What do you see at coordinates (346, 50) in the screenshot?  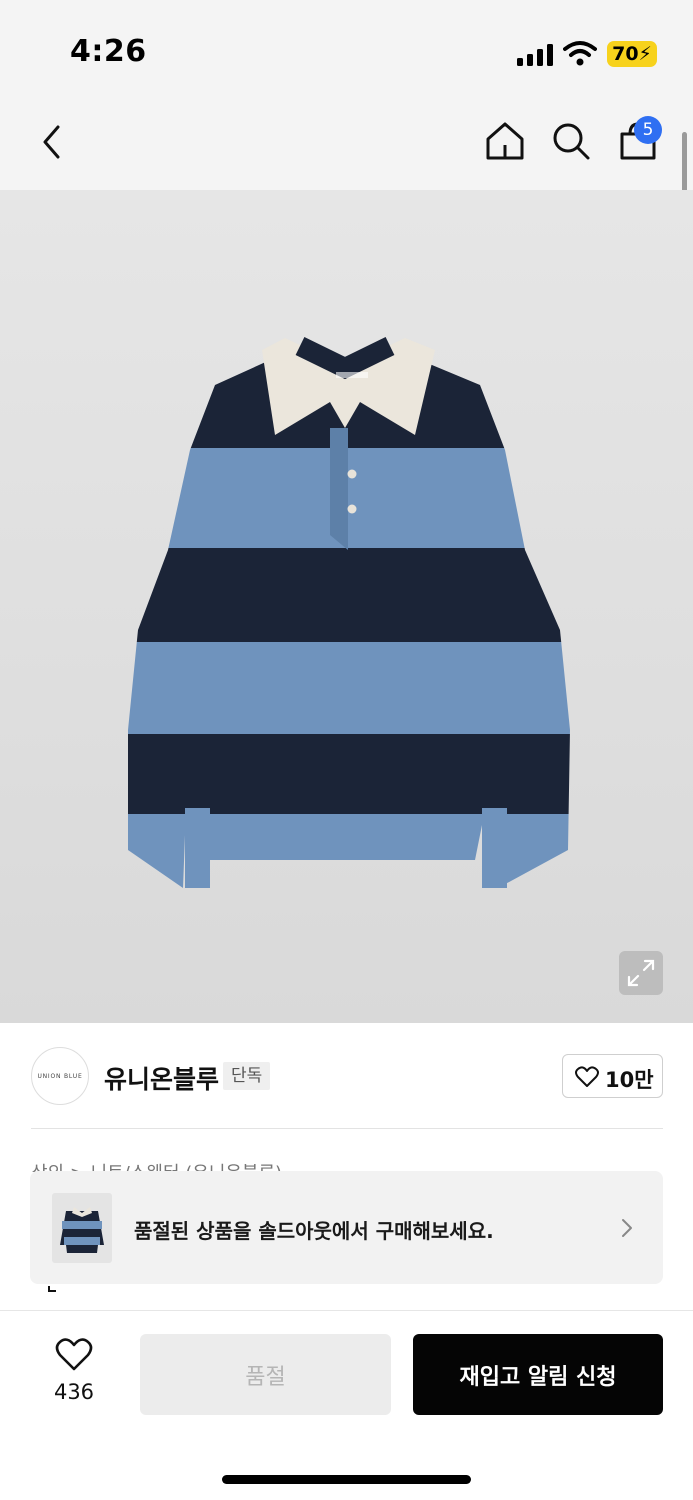 I see `status-bar: 4:26 70⚡` at bounding box center [346, 50].